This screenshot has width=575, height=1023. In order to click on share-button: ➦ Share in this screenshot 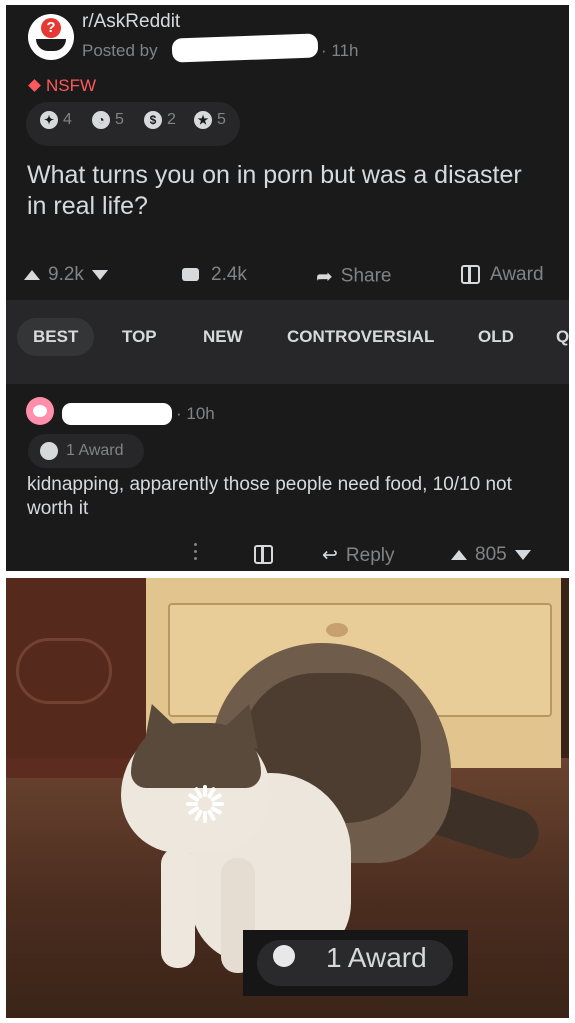, I will do `click(353, 276)`.